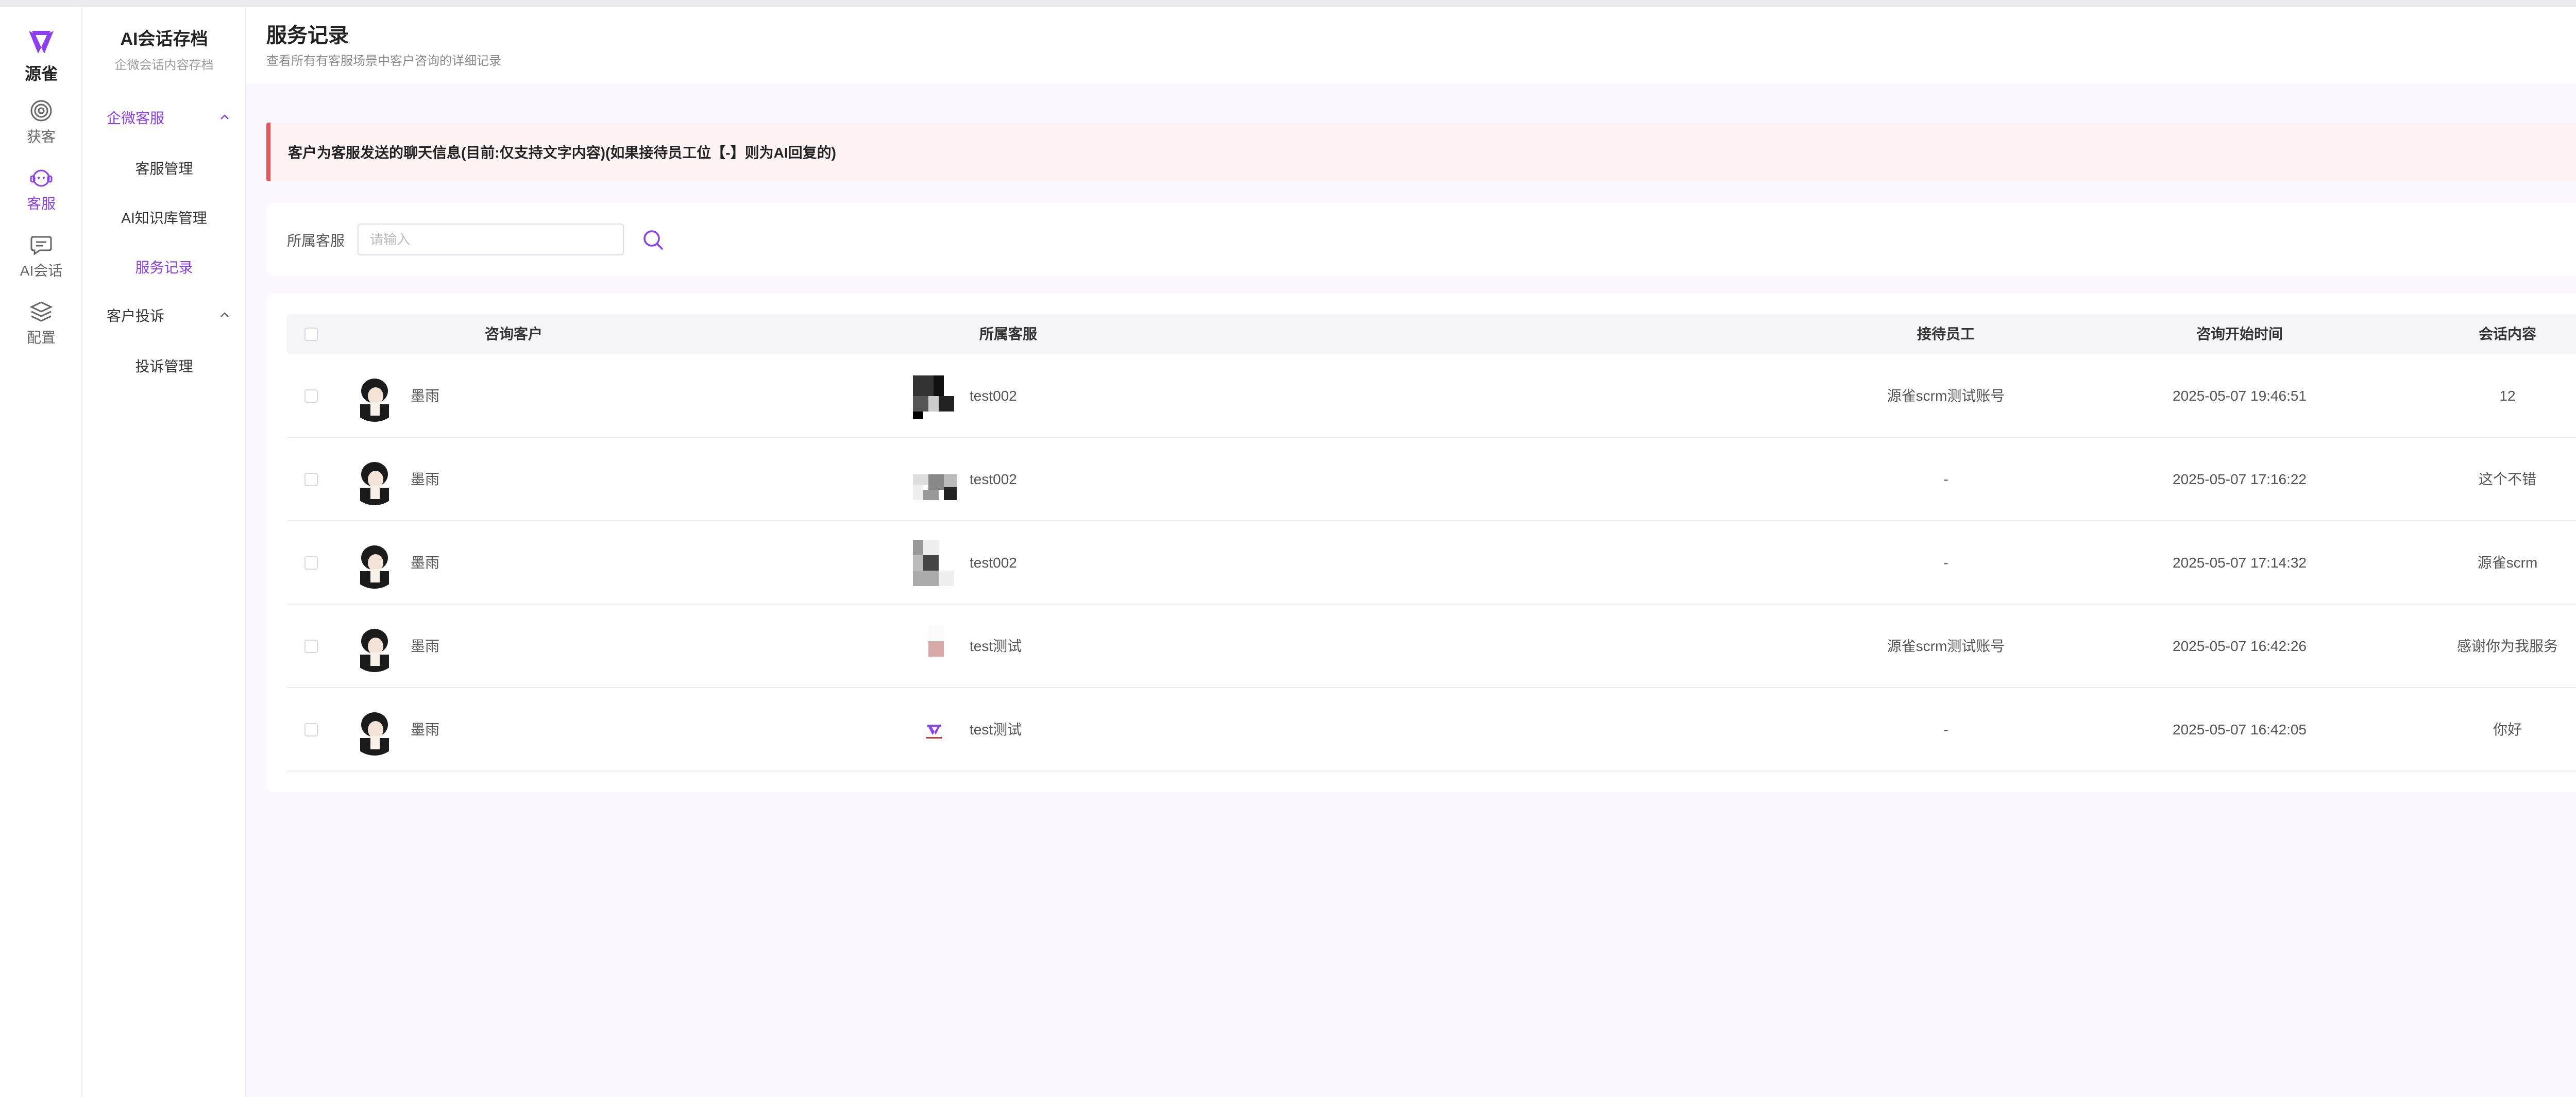 The image size is (2576, 1097). What do you see at coordinates (2507, 479) in the screenshot?
I see `content-cell: 这个不错` at bounding box center [2507, 479].